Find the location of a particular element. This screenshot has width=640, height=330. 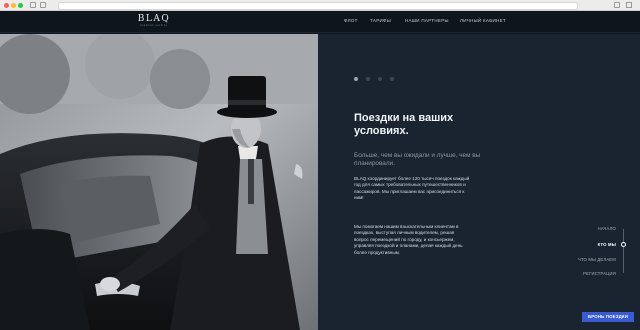

sidebar-toggle-icon is located at coordinates (33, 5).